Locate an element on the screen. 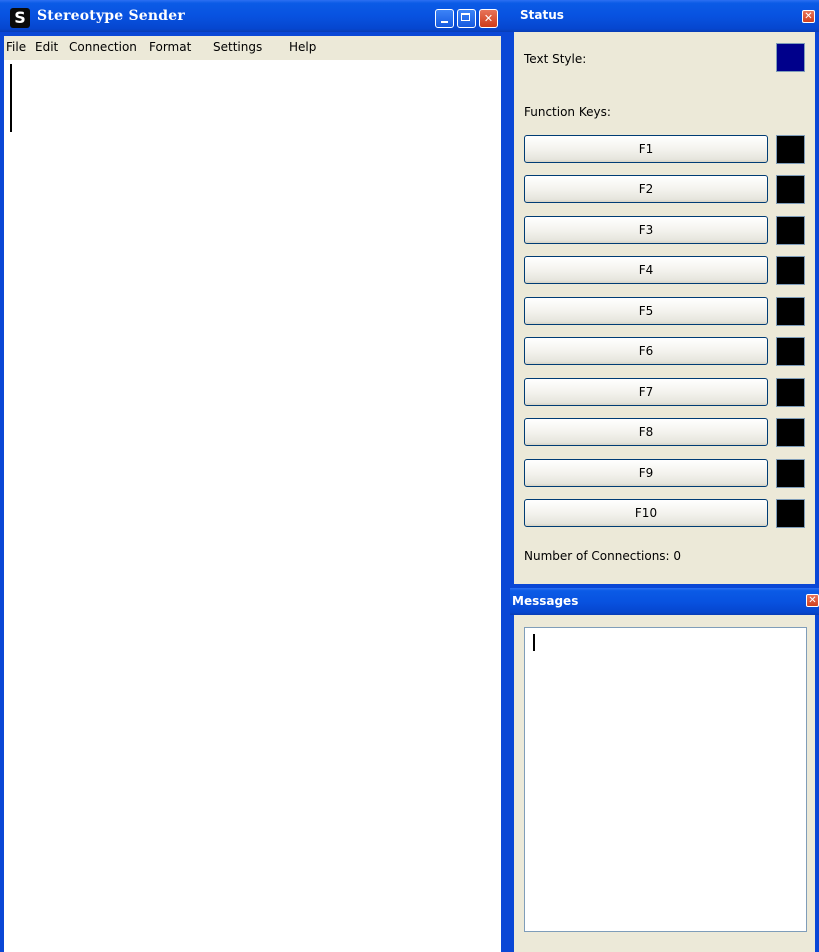 The height and width of the screenshot is (952, 819). function-key-f1-button: F1 is located at coordinates (646, 149).